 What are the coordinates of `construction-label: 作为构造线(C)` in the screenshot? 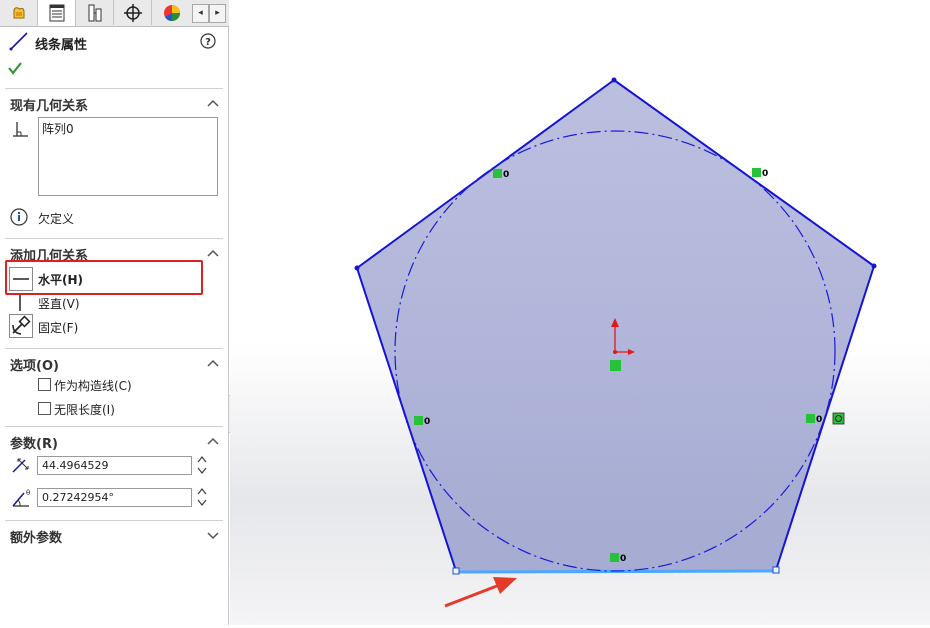 It's located at (93, 385).